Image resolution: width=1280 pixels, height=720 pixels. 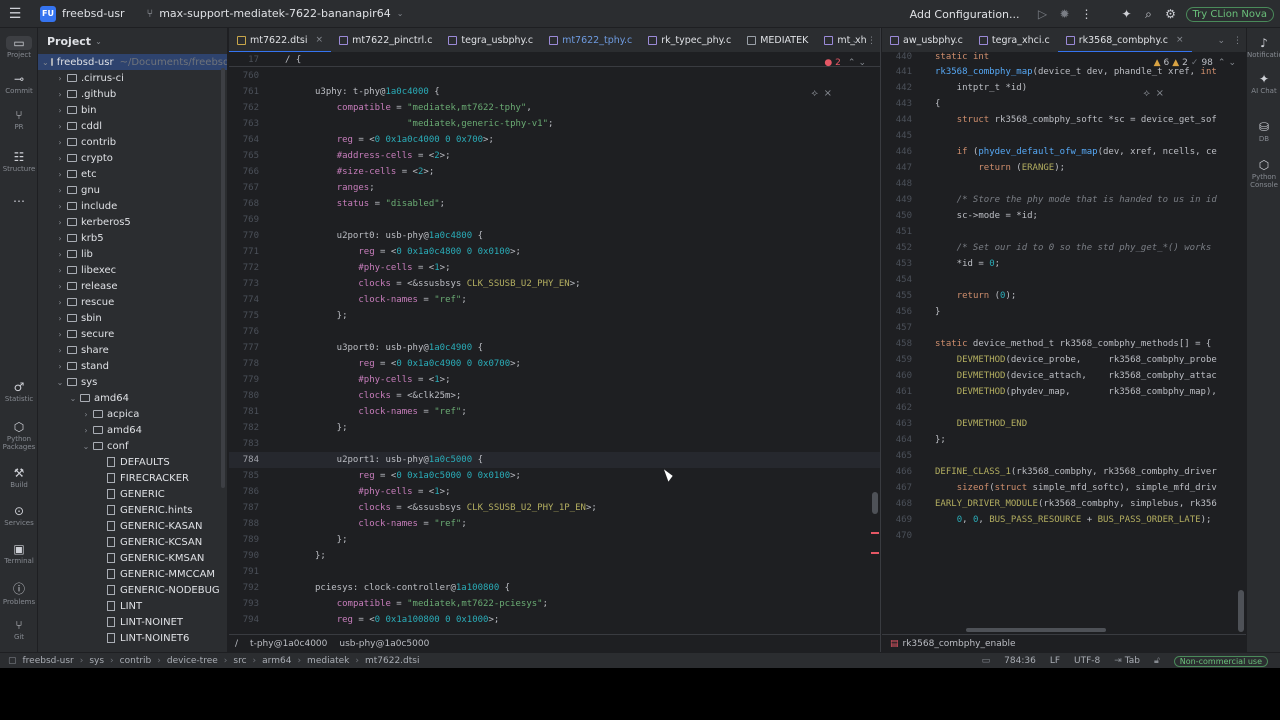 What do you see at coordinates (1036, 630) in the screenshot?
I see `editor-right-h-scrollbar` at bounding box center [1036, 630].